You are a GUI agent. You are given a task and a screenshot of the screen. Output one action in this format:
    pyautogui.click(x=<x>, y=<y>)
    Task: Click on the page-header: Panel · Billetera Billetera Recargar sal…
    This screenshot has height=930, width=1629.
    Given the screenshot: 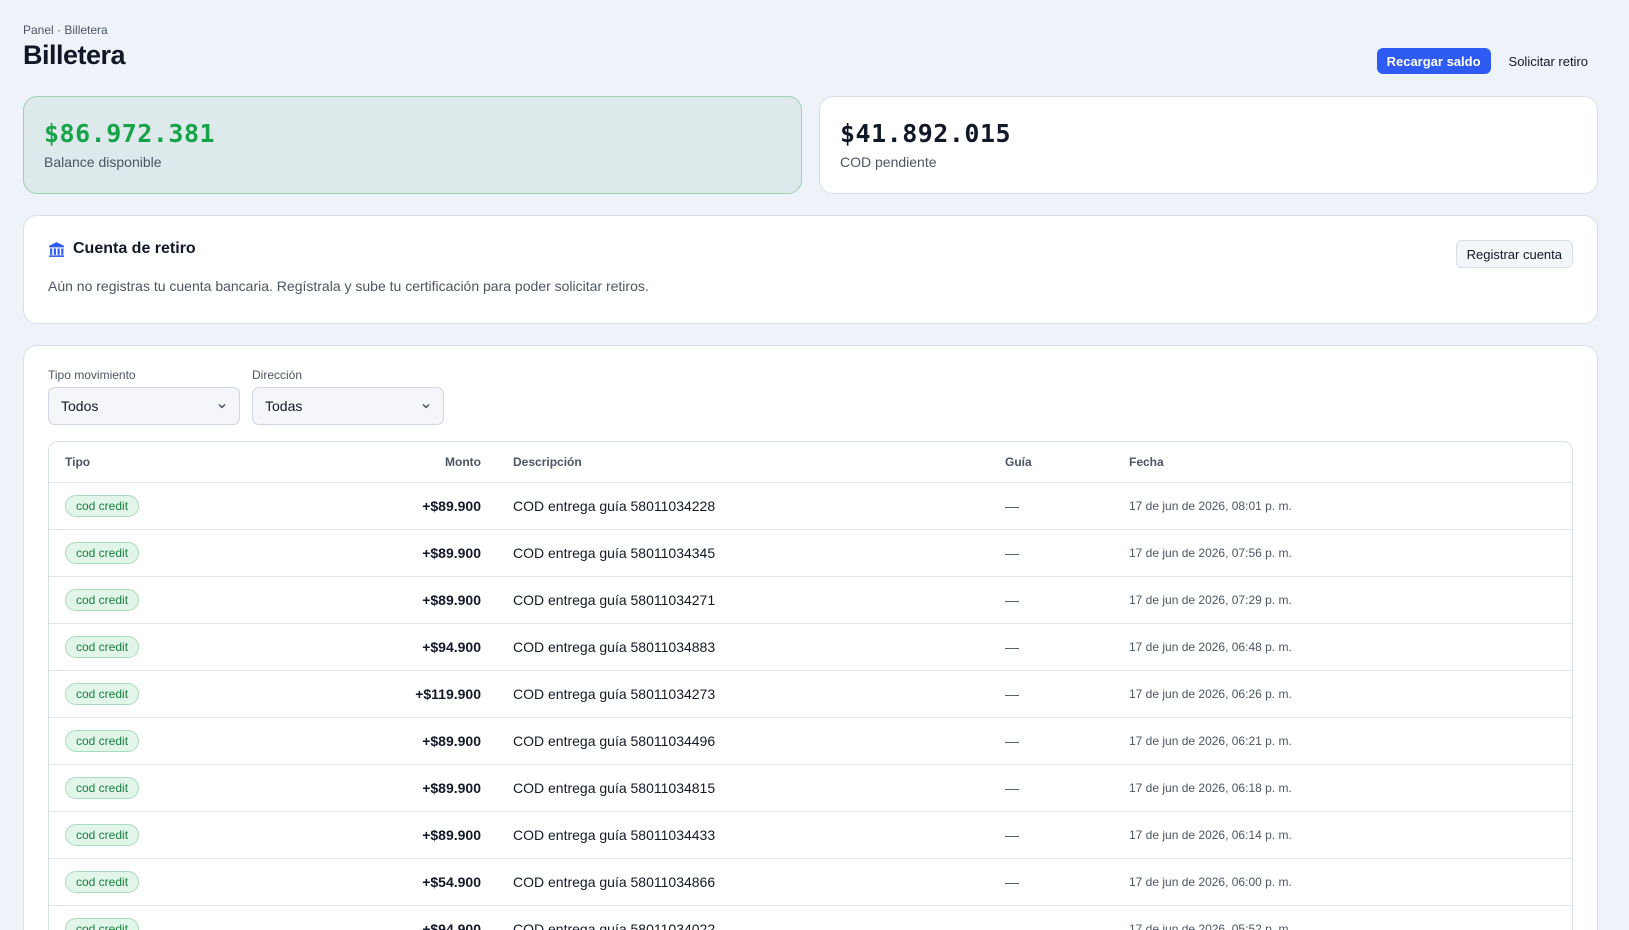 What is the action you would take?
    pyautogui.click(x=810, y=48)
    